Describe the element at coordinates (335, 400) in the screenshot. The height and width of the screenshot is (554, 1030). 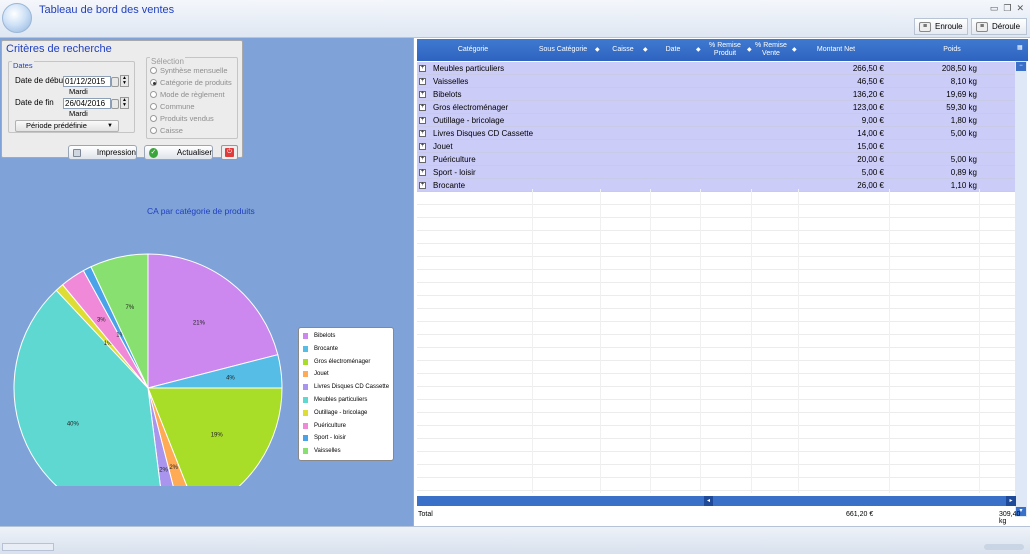
I see `legend-item: Meubles particuliers` at that location.